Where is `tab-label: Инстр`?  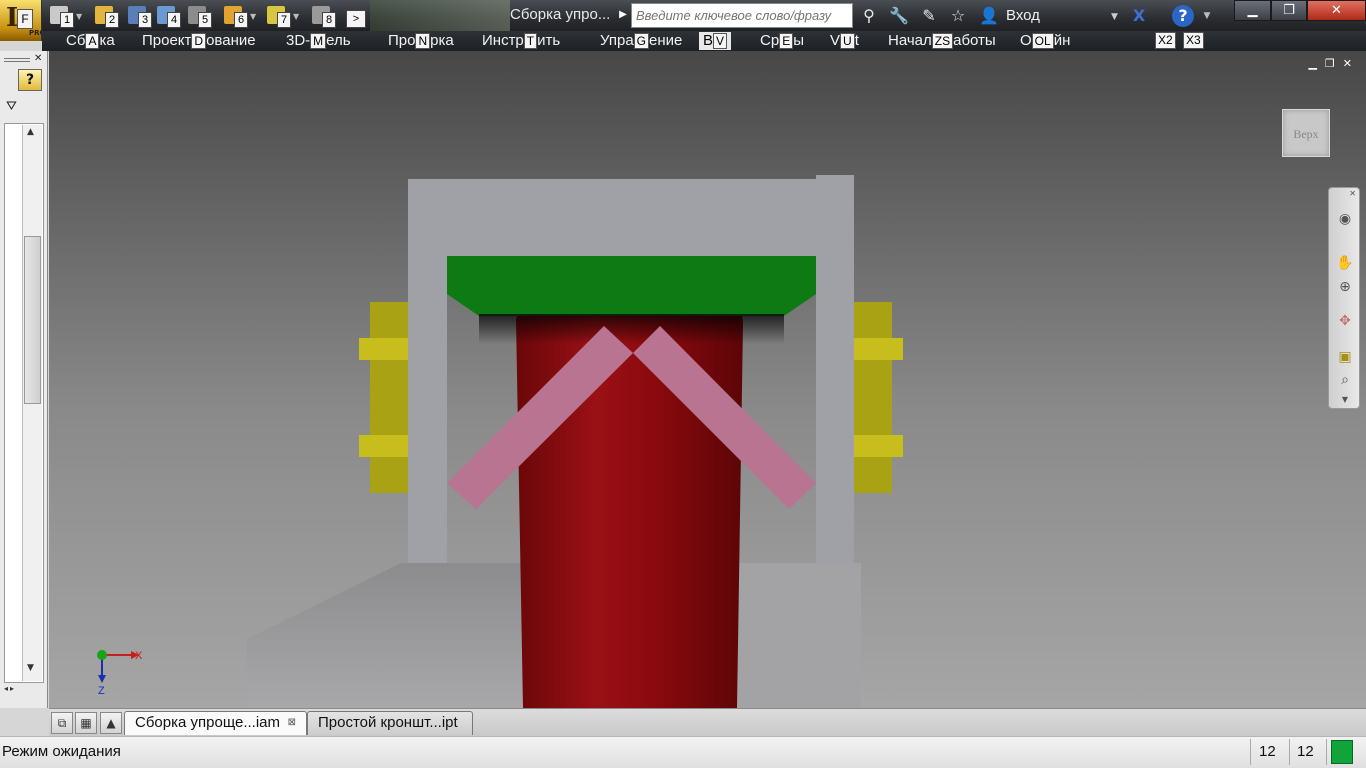
tab-label: Инстр is located at coordinates (503, 40).